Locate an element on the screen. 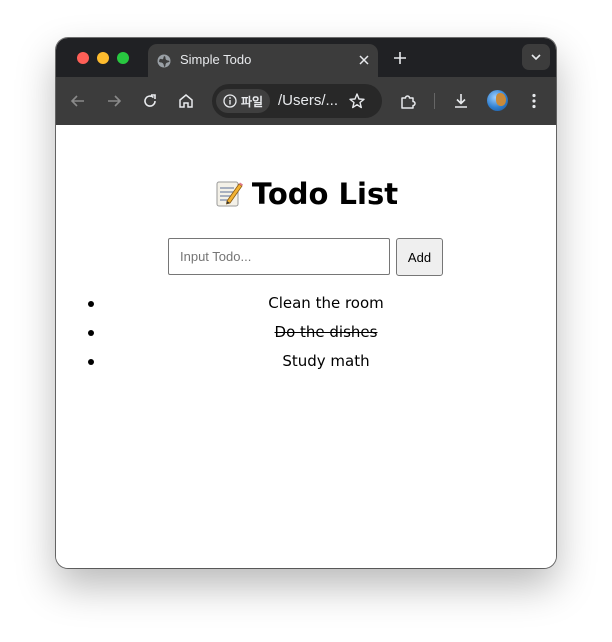 This screenshot has width=612, height=642. memo-icon is located at coordinates (229, 194).